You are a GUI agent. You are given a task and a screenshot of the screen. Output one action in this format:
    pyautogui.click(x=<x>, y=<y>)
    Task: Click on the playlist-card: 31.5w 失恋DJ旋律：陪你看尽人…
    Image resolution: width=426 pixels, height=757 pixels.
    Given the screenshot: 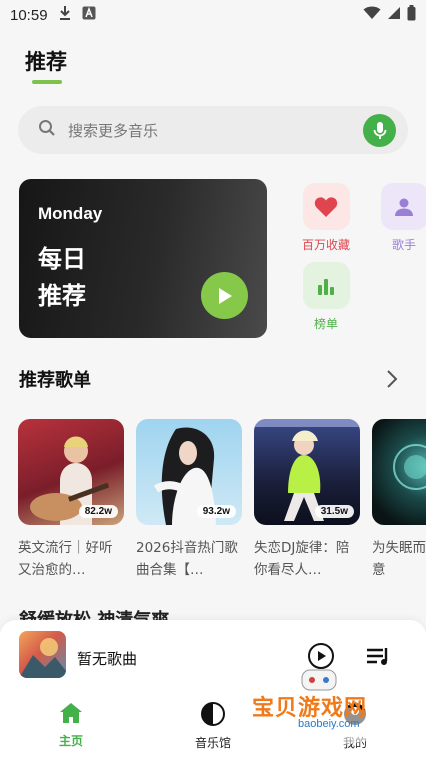 What is the action you would take?
    pyautogui.click(x=307, y=500)
    